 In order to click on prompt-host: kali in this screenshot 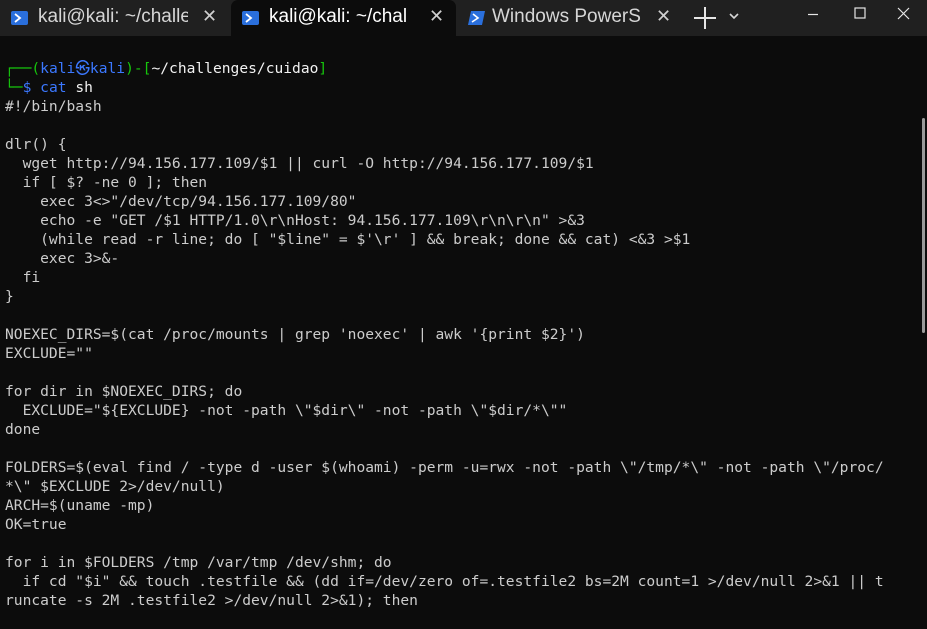, I will do `click(107, 68)`.